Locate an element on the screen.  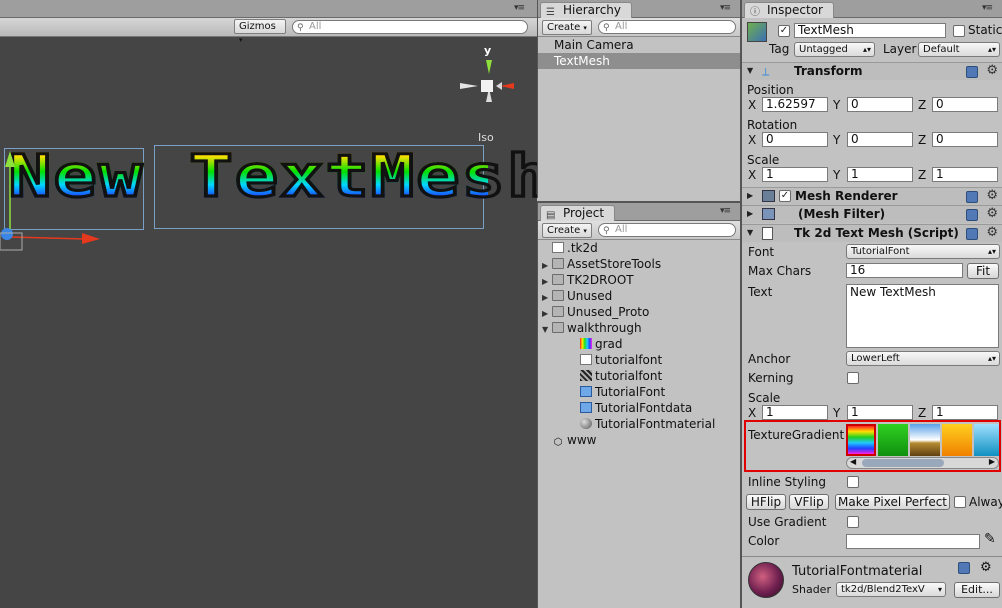
project-tab: ▤ Project is located at coordinates (578, 213).